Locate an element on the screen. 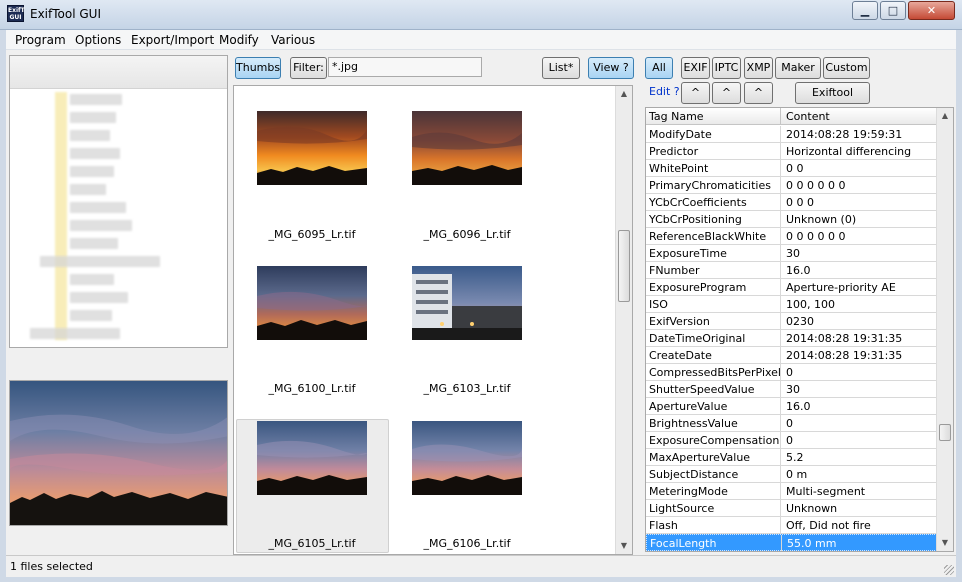 Image resolution: width=962 pixels, height=582 pixels. folder-tree is located at coordinates (118, 201).